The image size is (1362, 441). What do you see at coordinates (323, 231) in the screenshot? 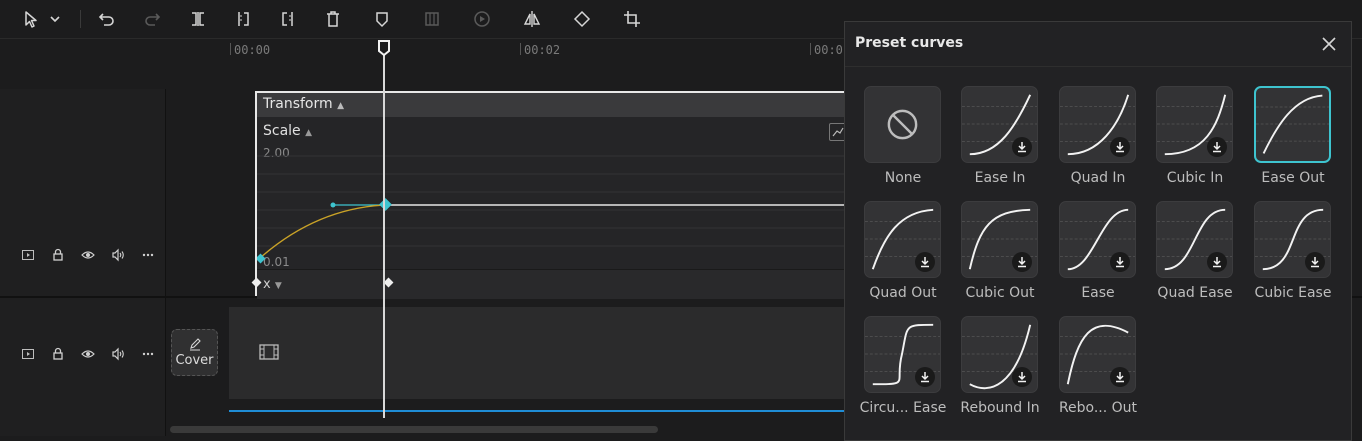
I see `interpolation-curve` at bounding box center [323, 231].